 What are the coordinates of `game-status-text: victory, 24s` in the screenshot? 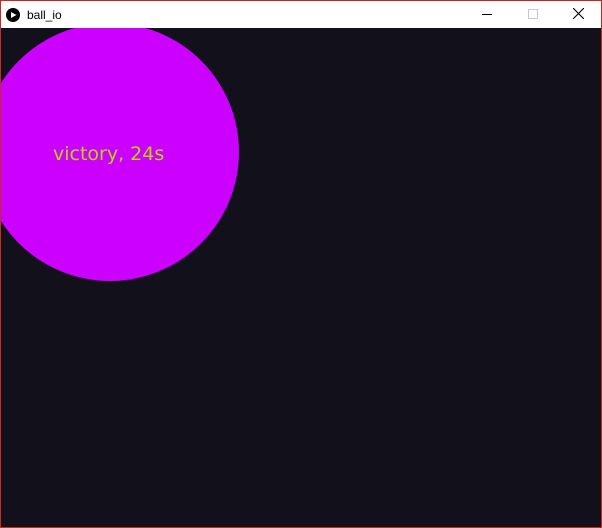 It's located at (109, 154).